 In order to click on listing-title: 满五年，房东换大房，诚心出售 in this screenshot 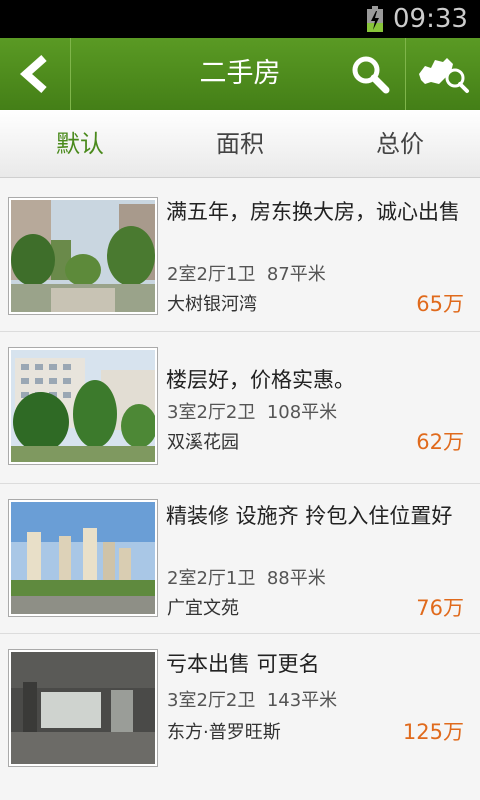, I will do `click(313, 212)`.